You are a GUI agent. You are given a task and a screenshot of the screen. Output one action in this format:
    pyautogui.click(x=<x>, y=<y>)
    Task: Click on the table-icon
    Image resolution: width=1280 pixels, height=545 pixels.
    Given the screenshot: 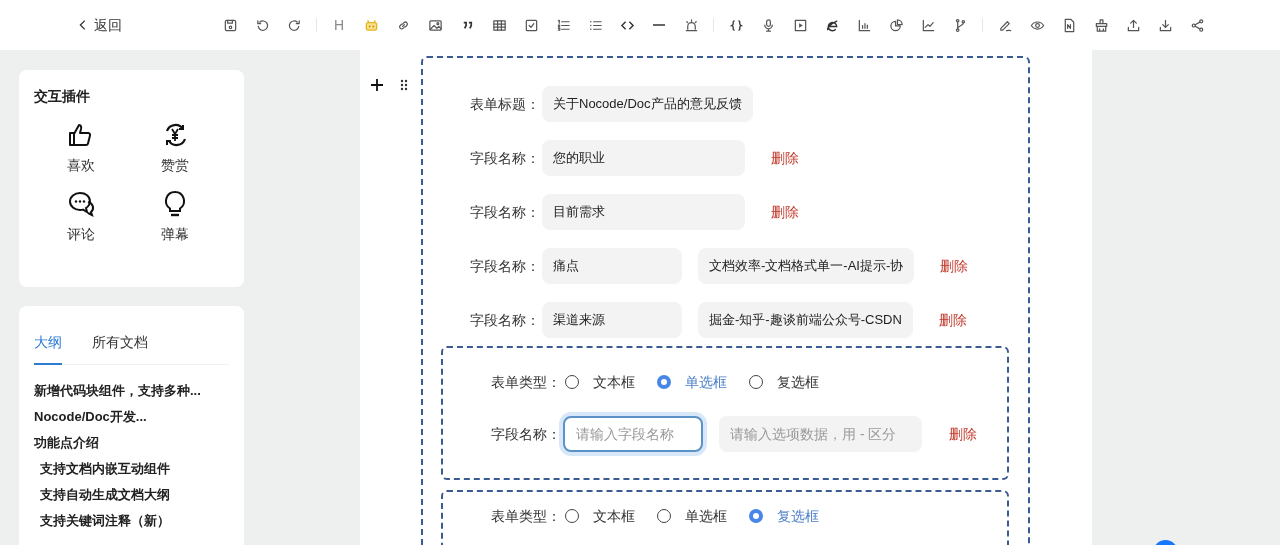 What is the action you would take?
    pyautogui.click(x=499, y=25)
    